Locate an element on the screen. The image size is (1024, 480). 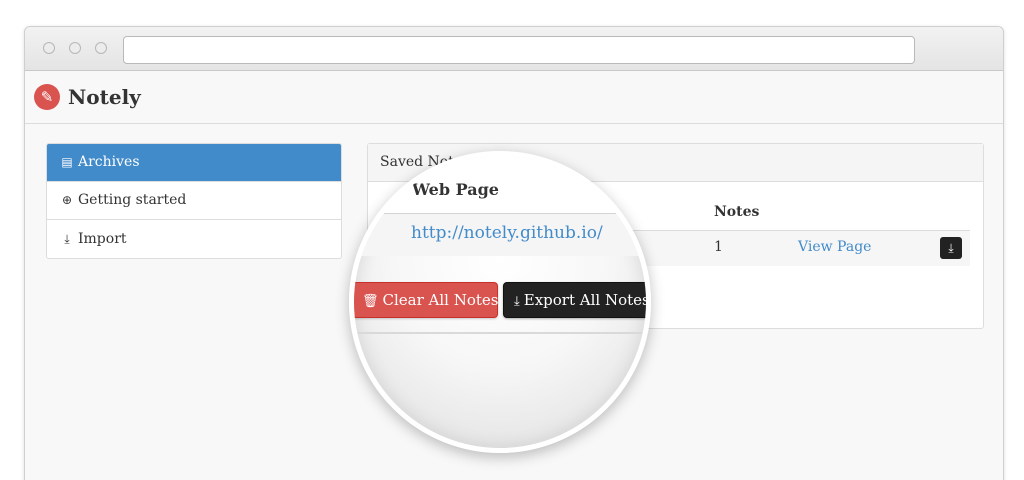
clear-all-notes-button: 🗑 Clear All Notes is located at coordinates (426, 300).